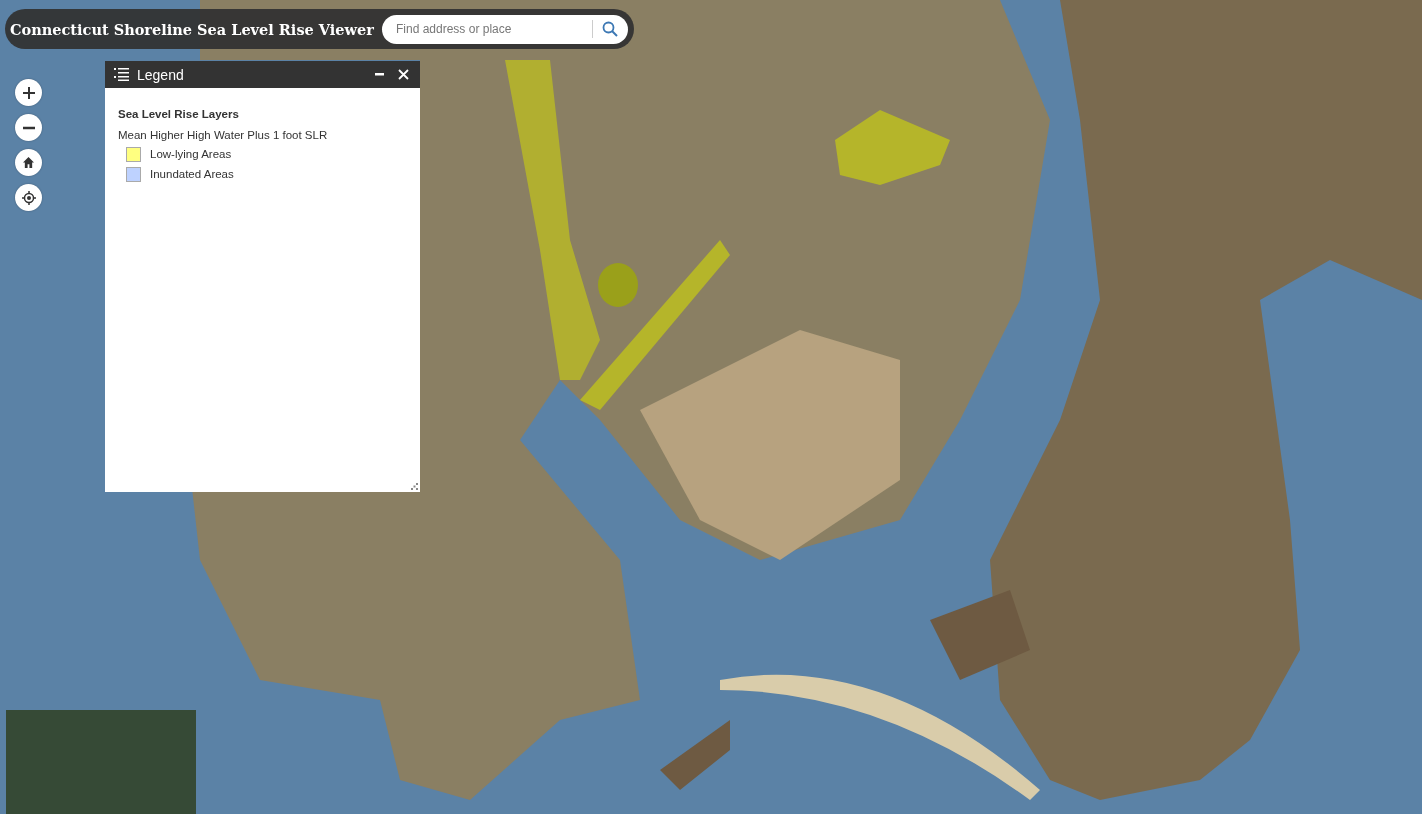  I want to click on search-icon, so click(610, 29).